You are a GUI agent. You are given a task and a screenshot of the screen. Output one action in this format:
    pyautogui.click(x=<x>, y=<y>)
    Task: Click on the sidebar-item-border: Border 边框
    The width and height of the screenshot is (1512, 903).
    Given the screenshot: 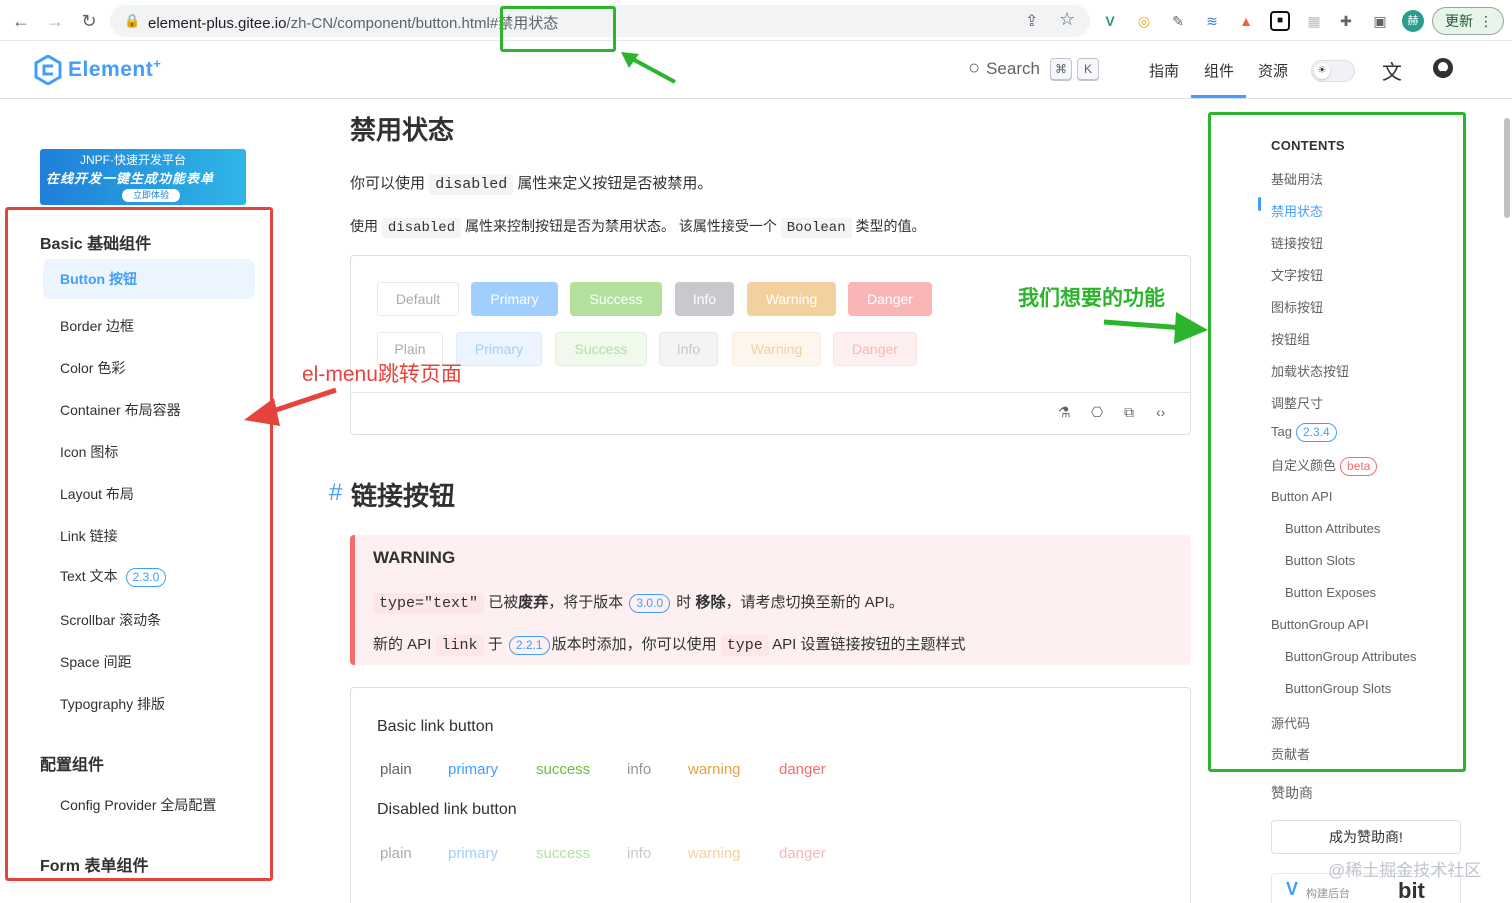 What is the action you would take?
    pyautogui.click(x=97, y=326)
    